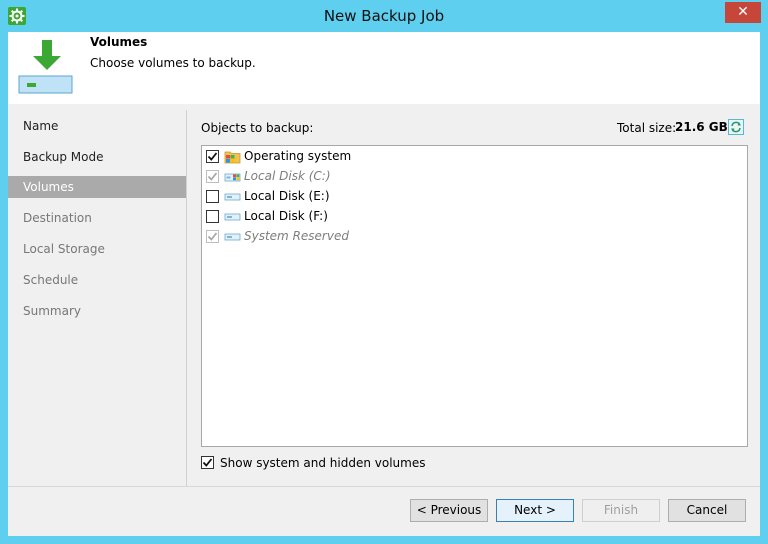  I want to click on window-title: New Backup Job, so click(384, 16).